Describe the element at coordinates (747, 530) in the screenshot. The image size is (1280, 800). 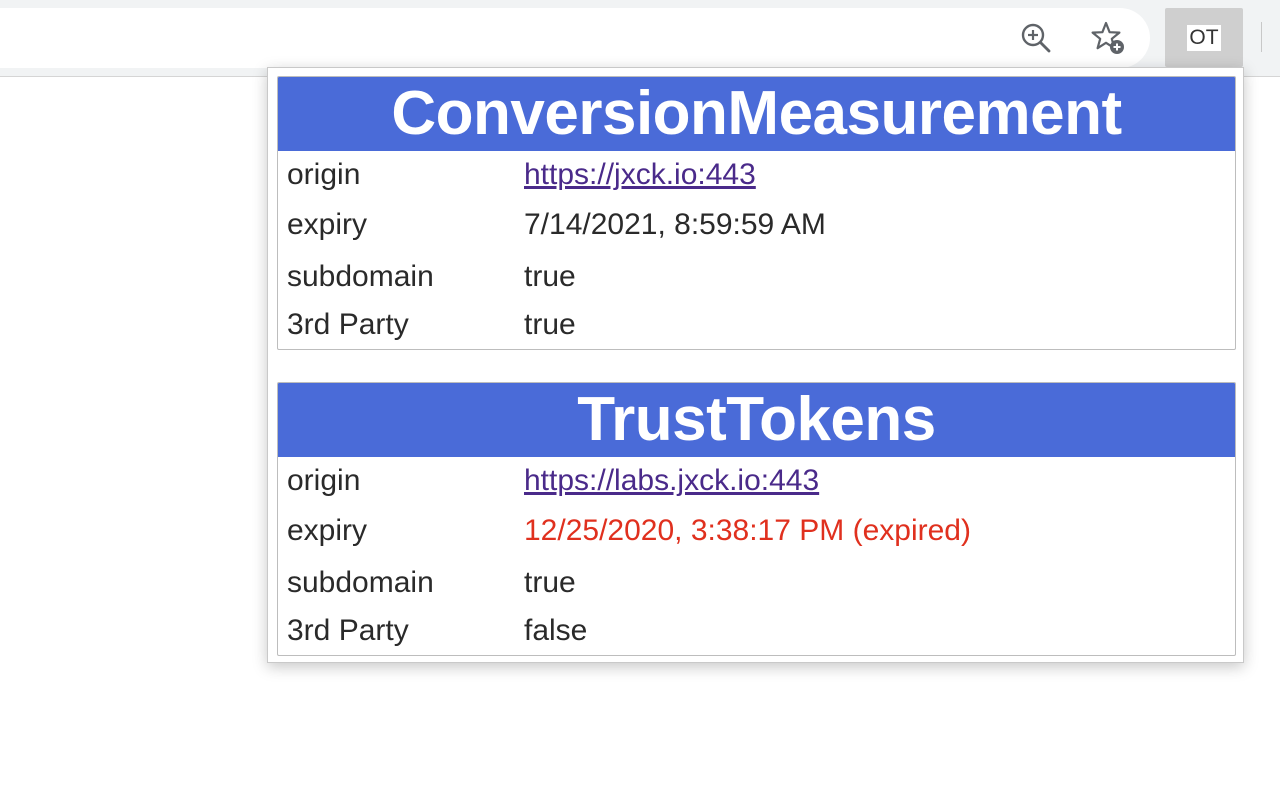
I see `expiry-value-expired: 12/25/2020, 3:38:17 PM (expired)` at that location.